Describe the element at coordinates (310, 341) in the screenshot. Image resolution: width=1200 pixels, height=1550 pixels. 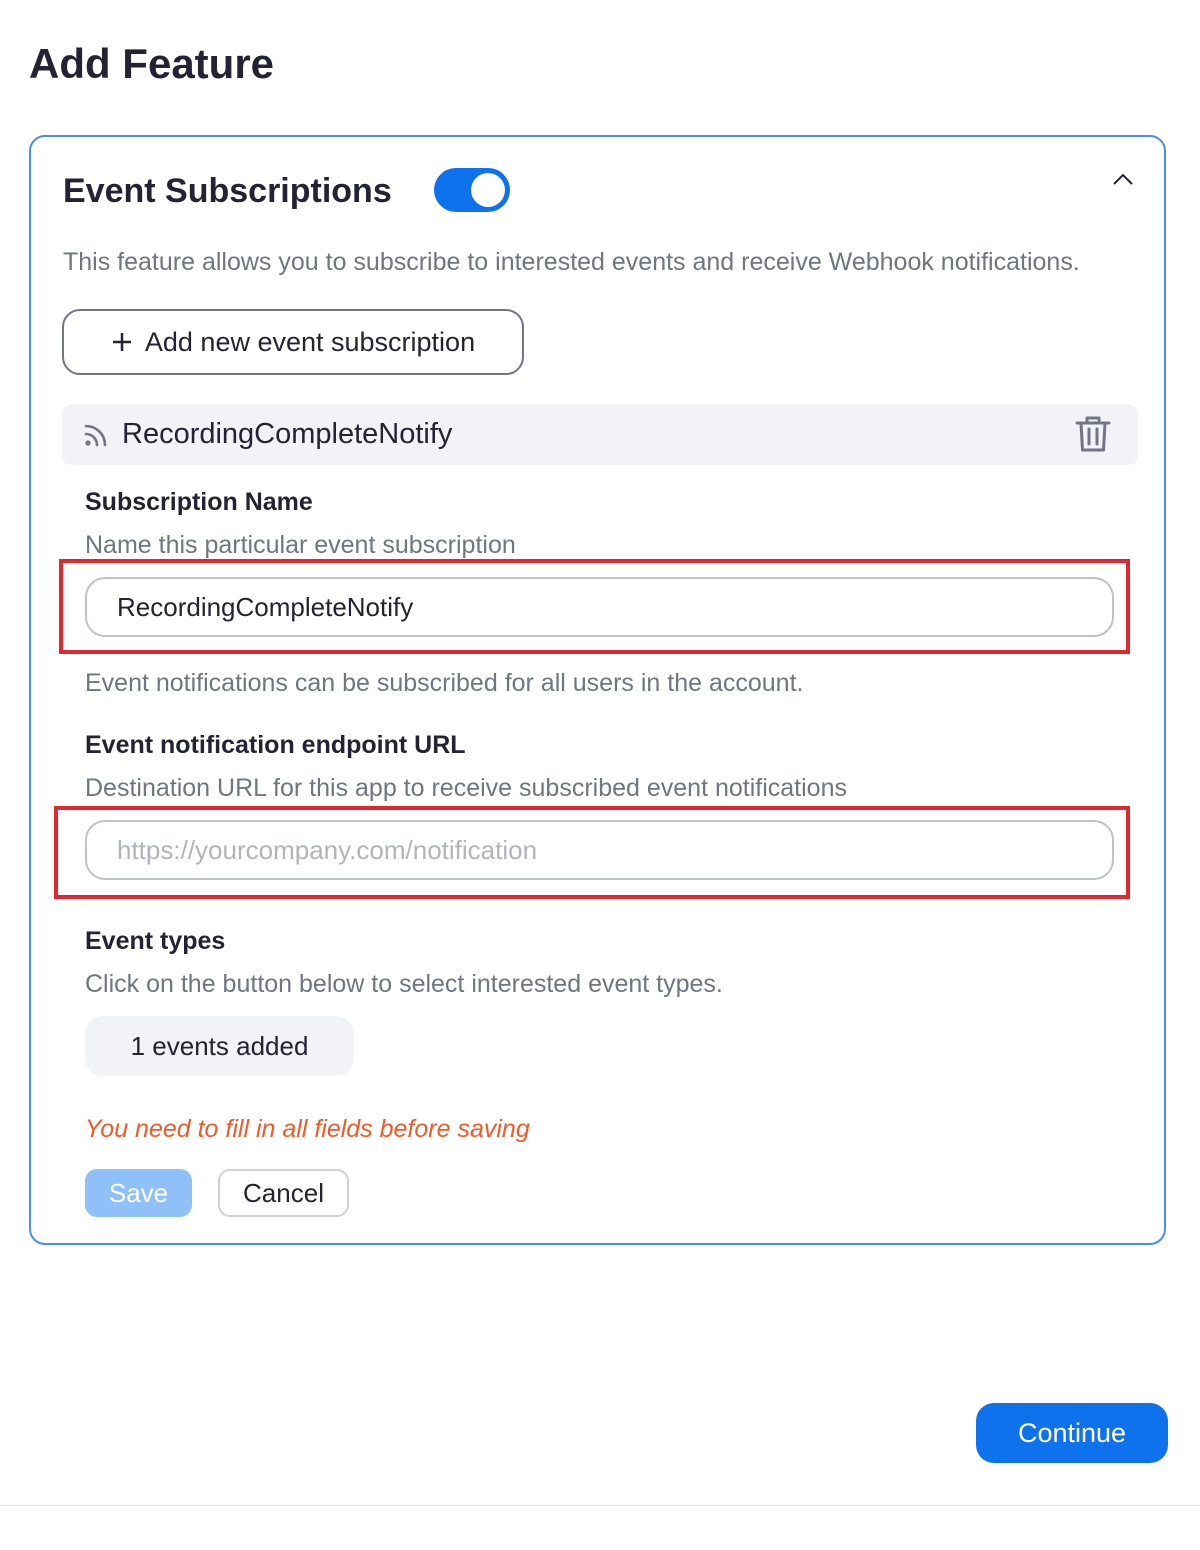
I see `add-button-label: Add new event subscription` at that location.